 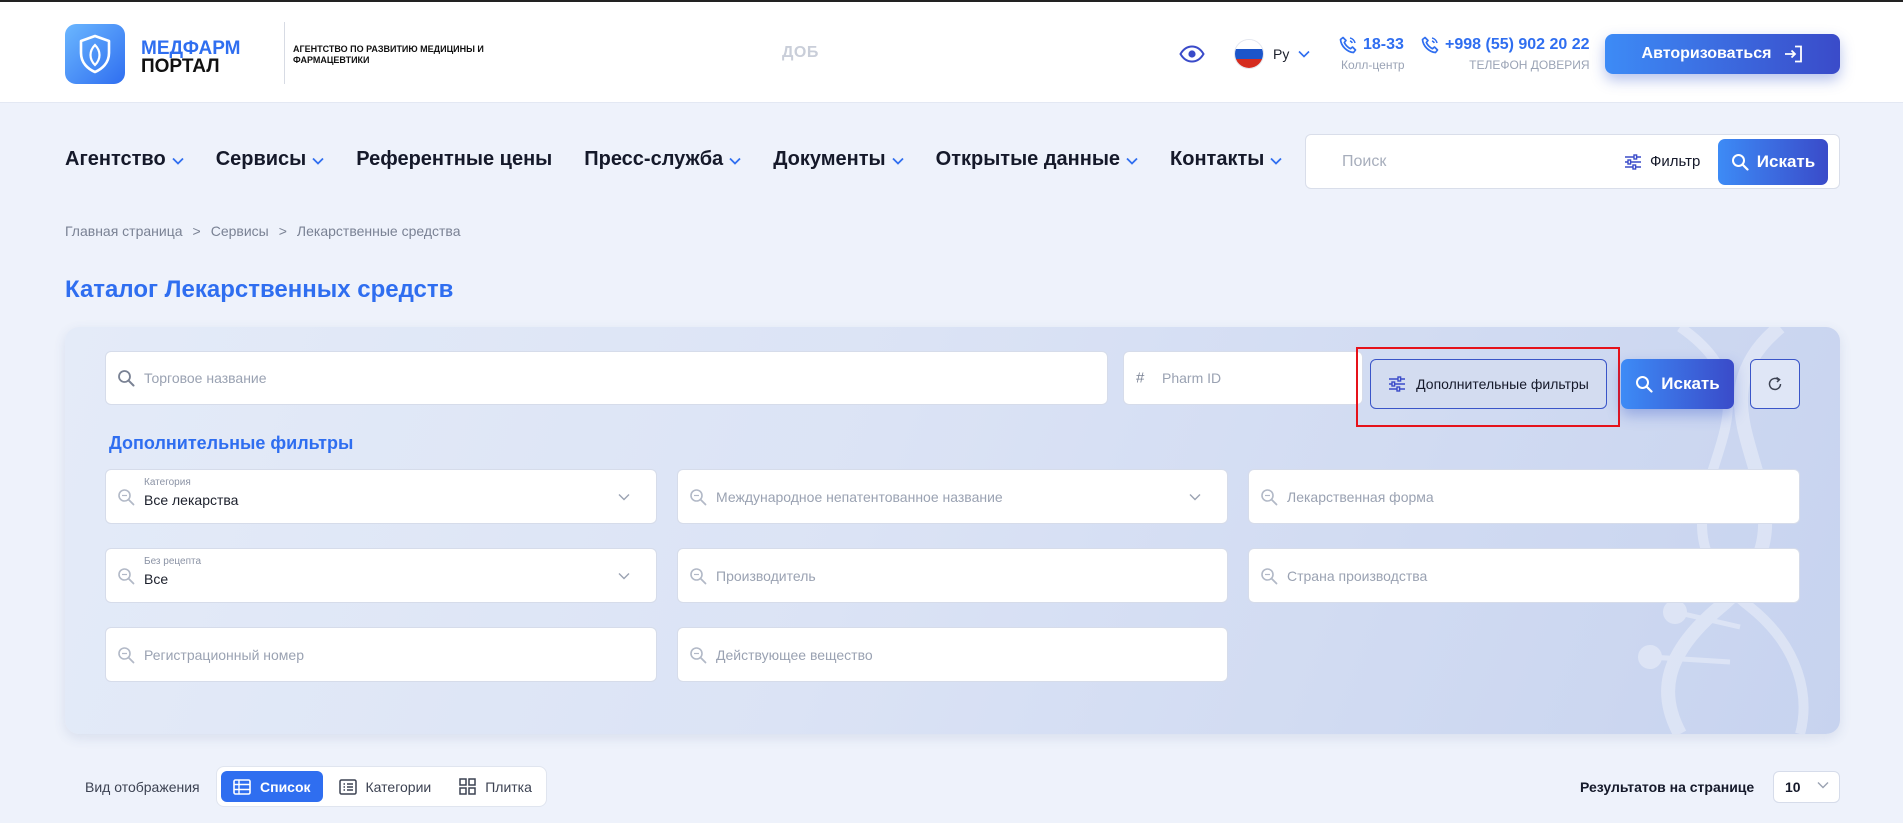 I want to click on breadcrumb-services: Сервисы, so click(x=240, y=231).